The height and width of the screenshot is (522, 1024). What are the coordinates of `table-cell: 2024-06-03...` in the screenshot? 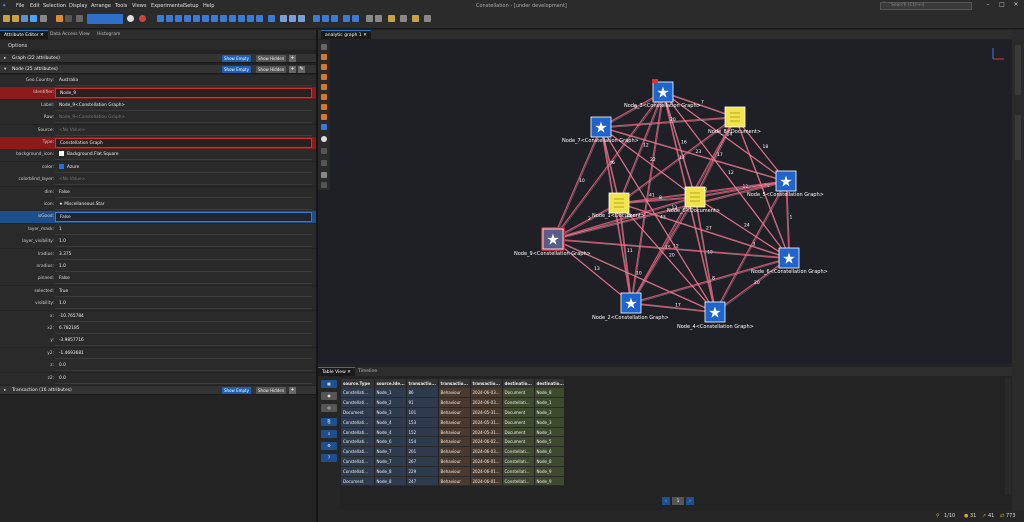 It's located at (486, 403).